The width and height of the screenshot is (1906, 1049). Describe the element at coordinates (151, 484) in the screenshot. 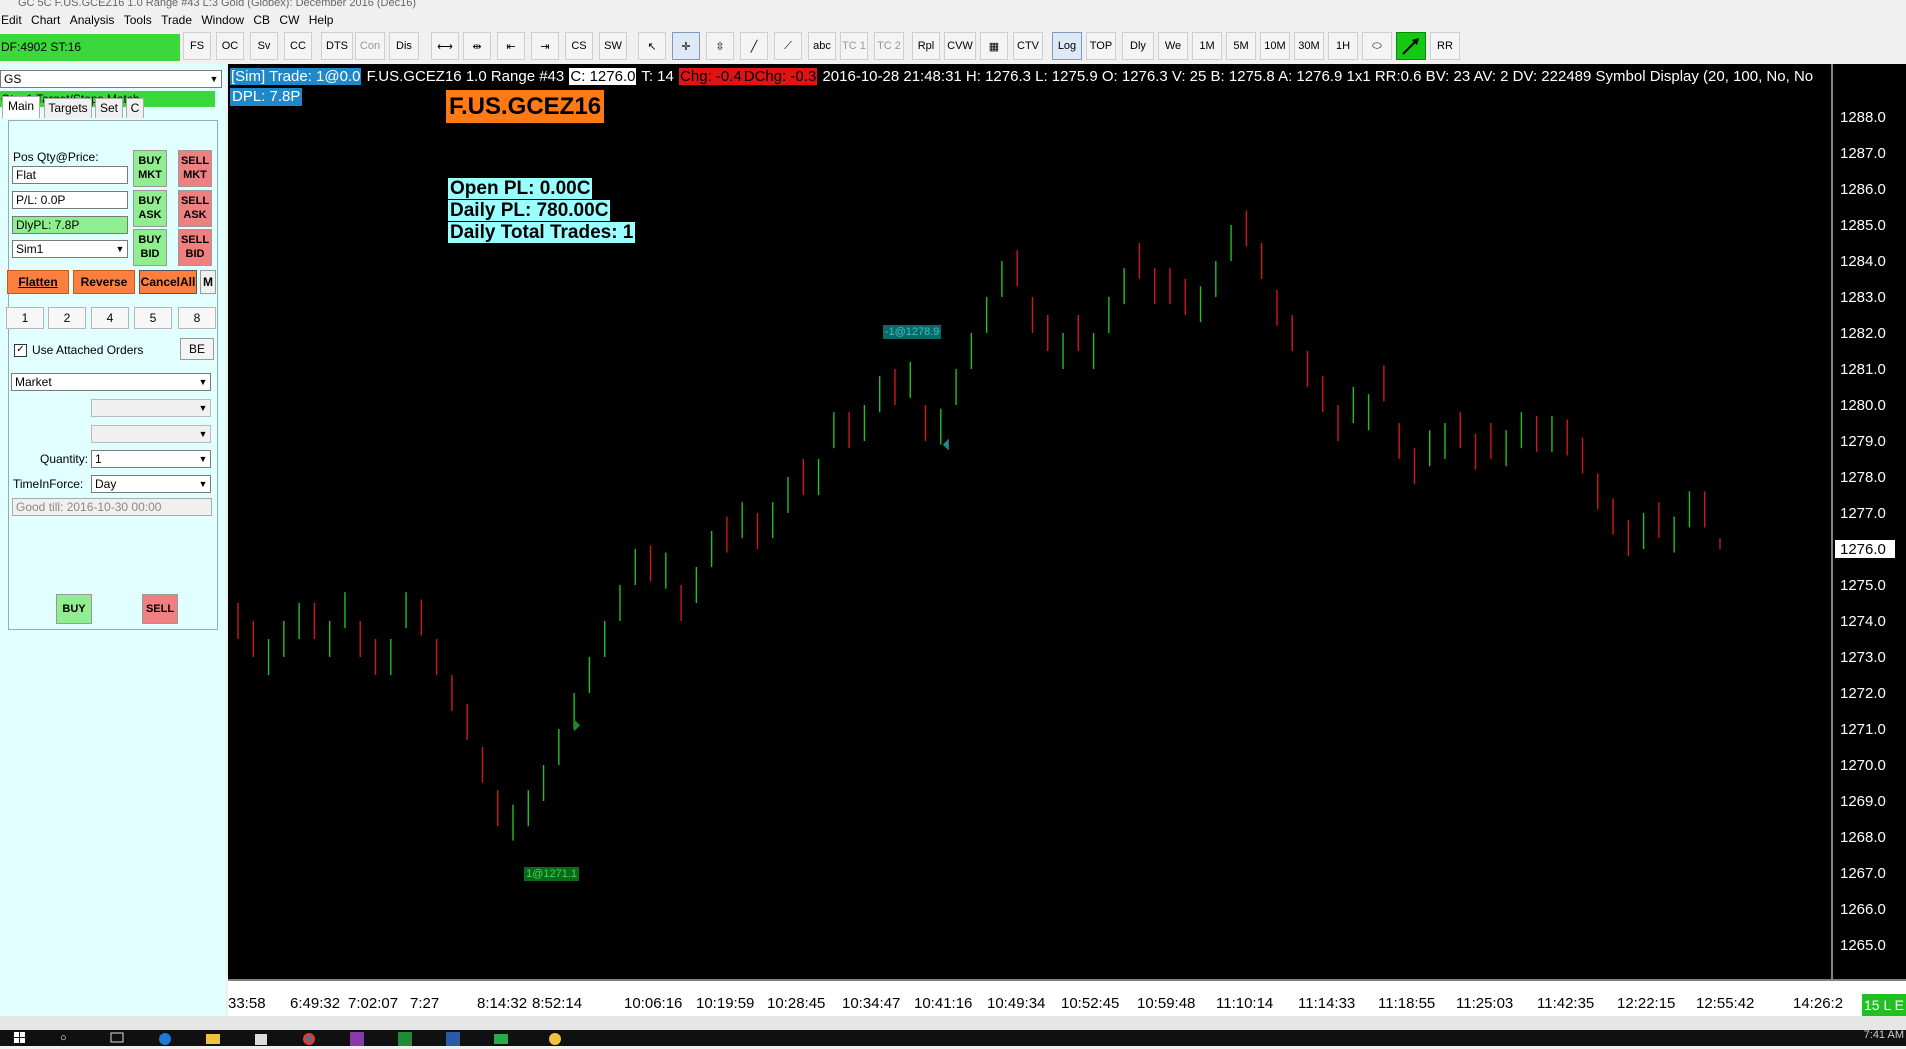

I see `time-in-force-select: Day ▼` at that location.